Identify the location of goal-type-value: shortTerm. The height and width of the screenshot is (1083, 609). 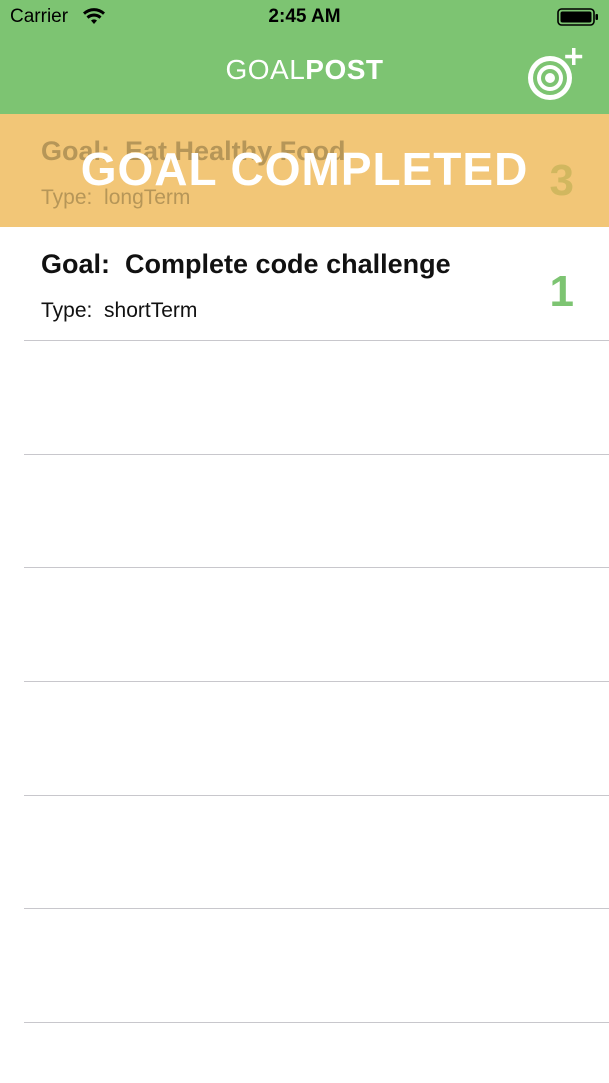
(151, 310).